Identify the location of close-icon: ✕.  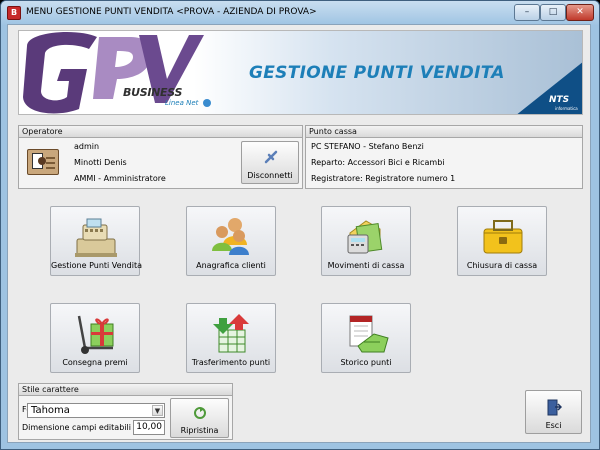
(580, 12).